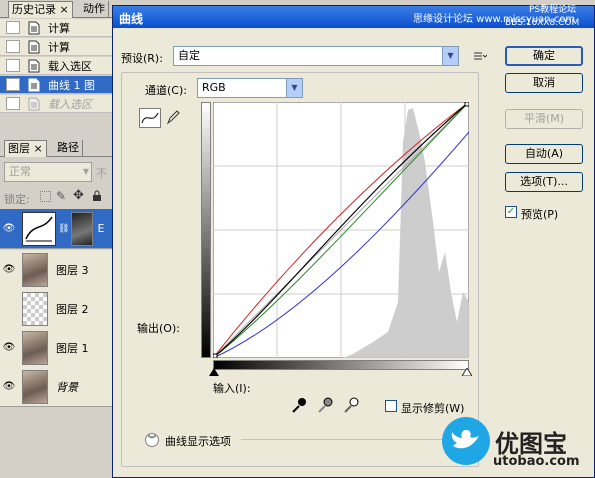 The width and height of the screenshot is (595, 478). Describe the element at coordinates (101, 173) in the screenshot. I see `opacity-label: 不` at that location.